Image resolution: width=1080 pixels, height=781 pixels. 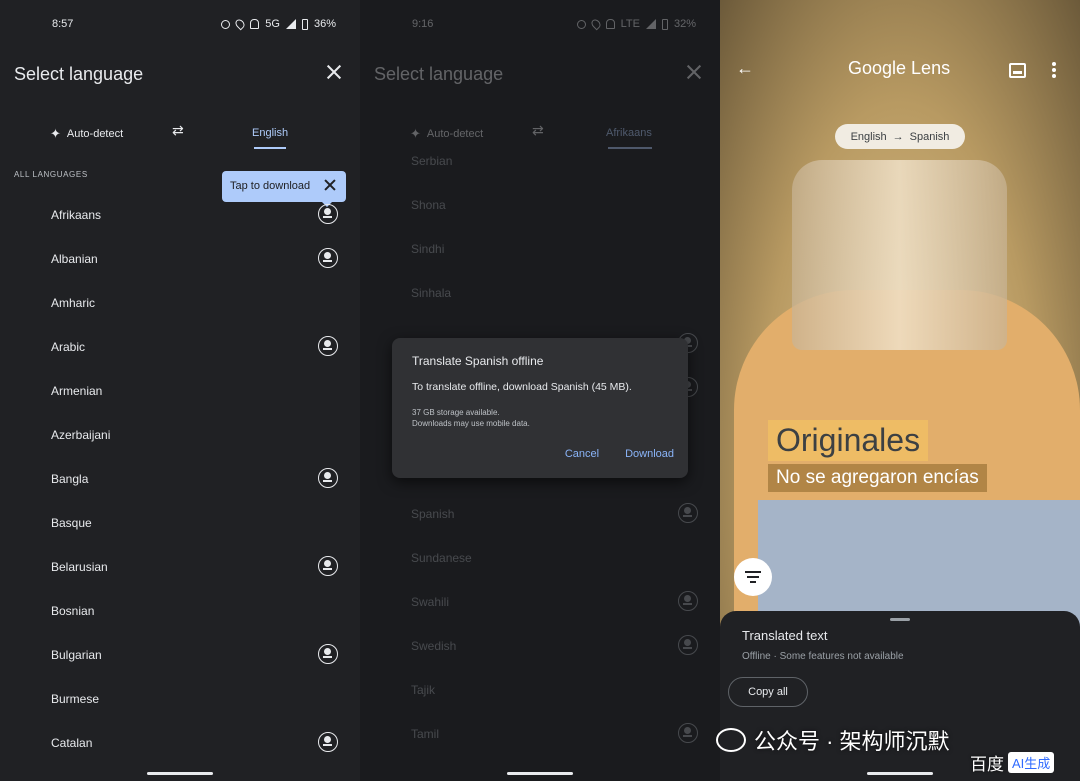 I want to click on language-label: Spanish, so click(x=433, y=514).